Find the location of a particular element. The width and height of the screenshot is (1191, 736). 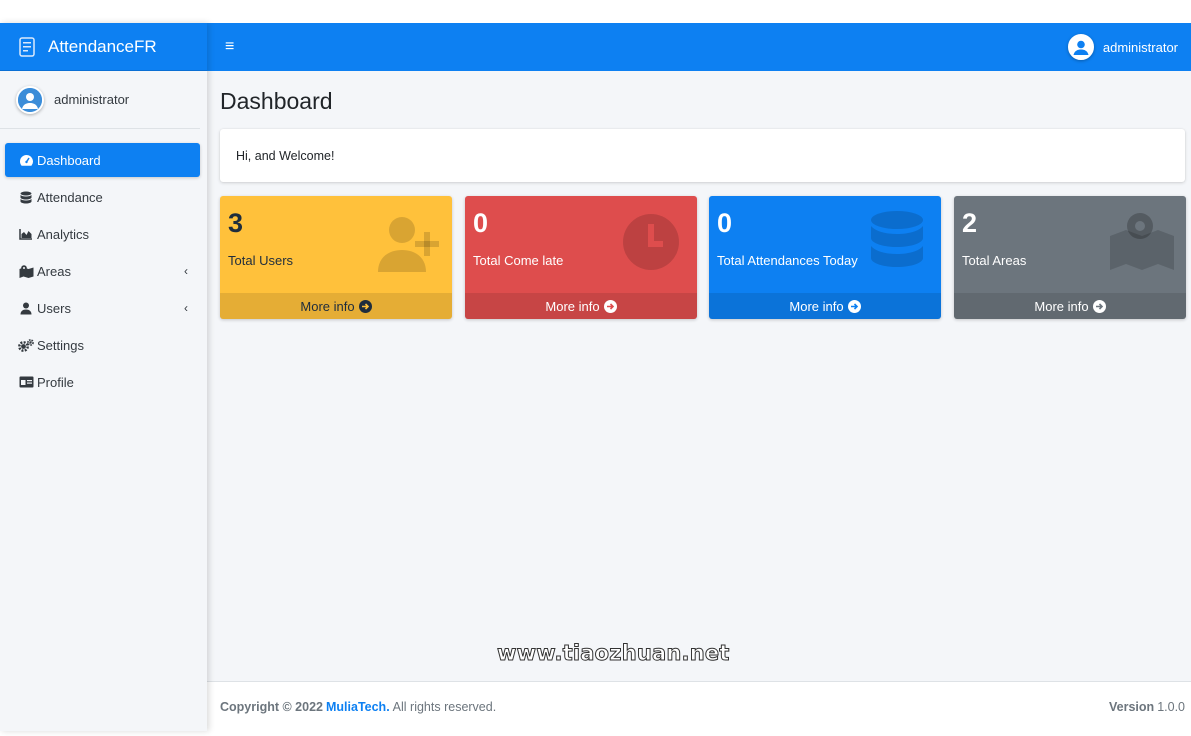

page-title: Dashboard is located at coordinates (276, 101).